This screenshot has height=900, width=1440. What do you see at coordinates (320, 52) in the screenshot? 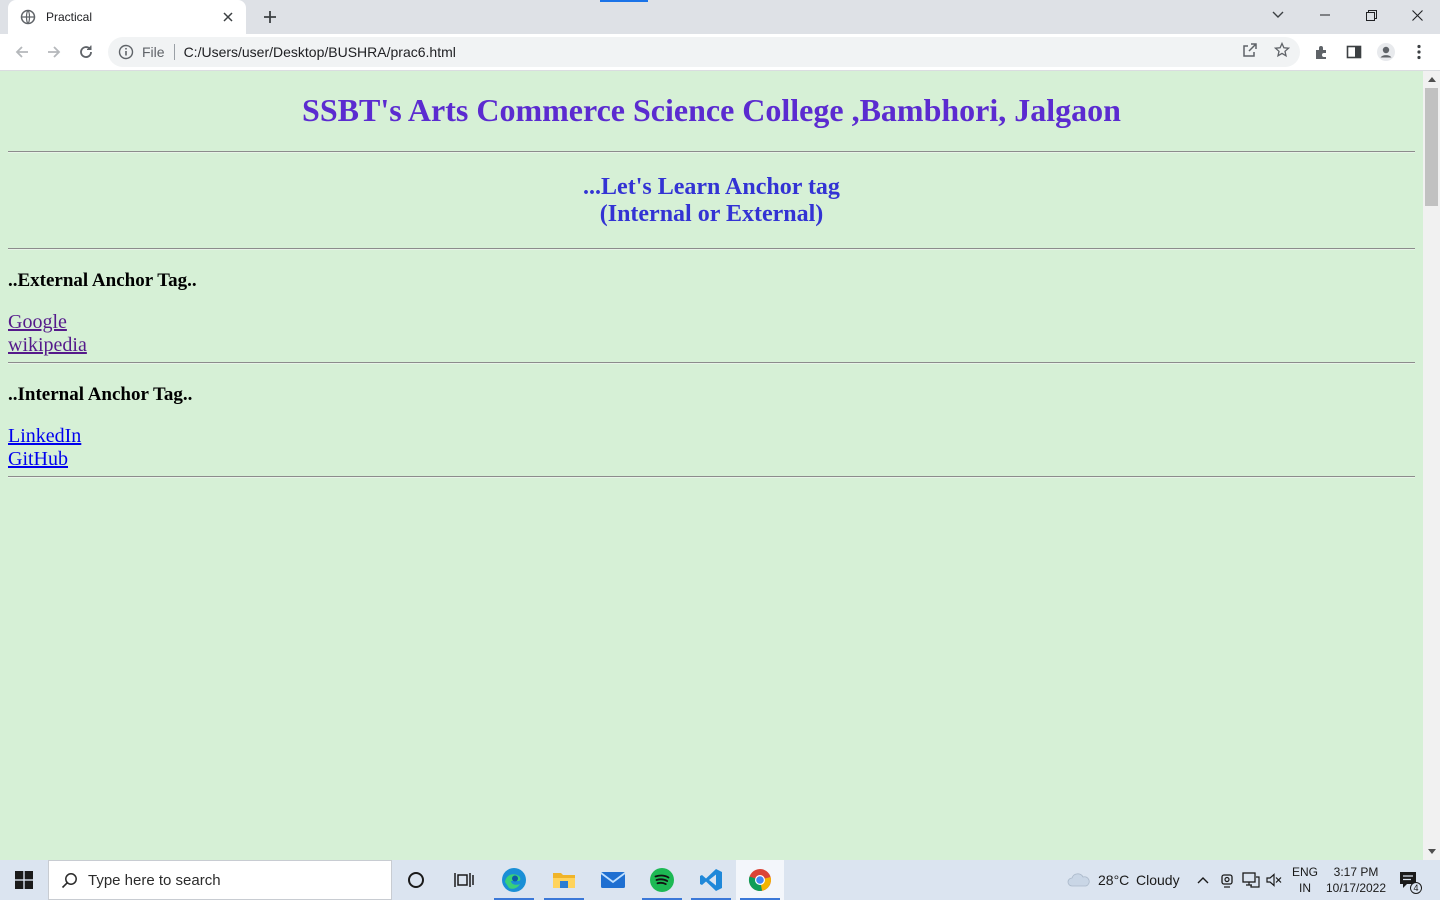
I see `url-text: C:/Users/user/Desktop/BUSHRA/prac6.html` at bounding box center [320, 52].